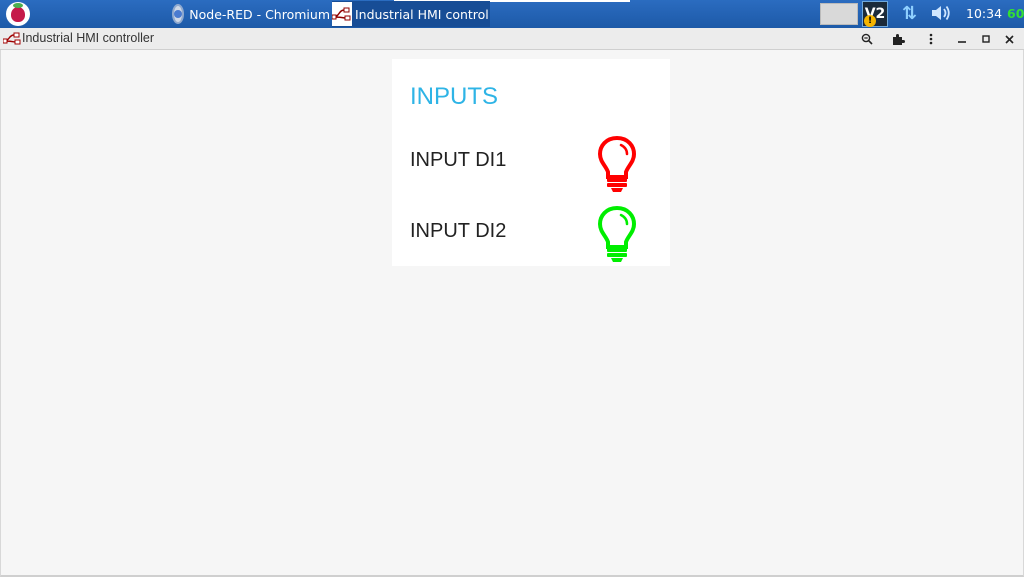 The width and height of the screenshot is (1024, 577). I want to click on taskbar-item-label: Node-RED - Chromium, so click(259, 14).